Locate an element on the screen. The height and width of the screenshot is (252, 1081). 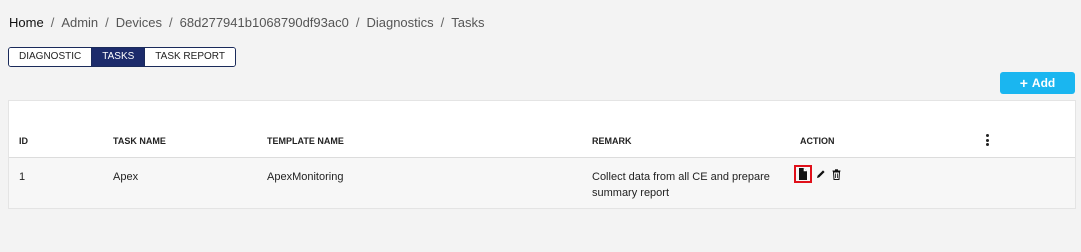
cell-template-name: ApexMonitoring is located at coordinates (305, 177).